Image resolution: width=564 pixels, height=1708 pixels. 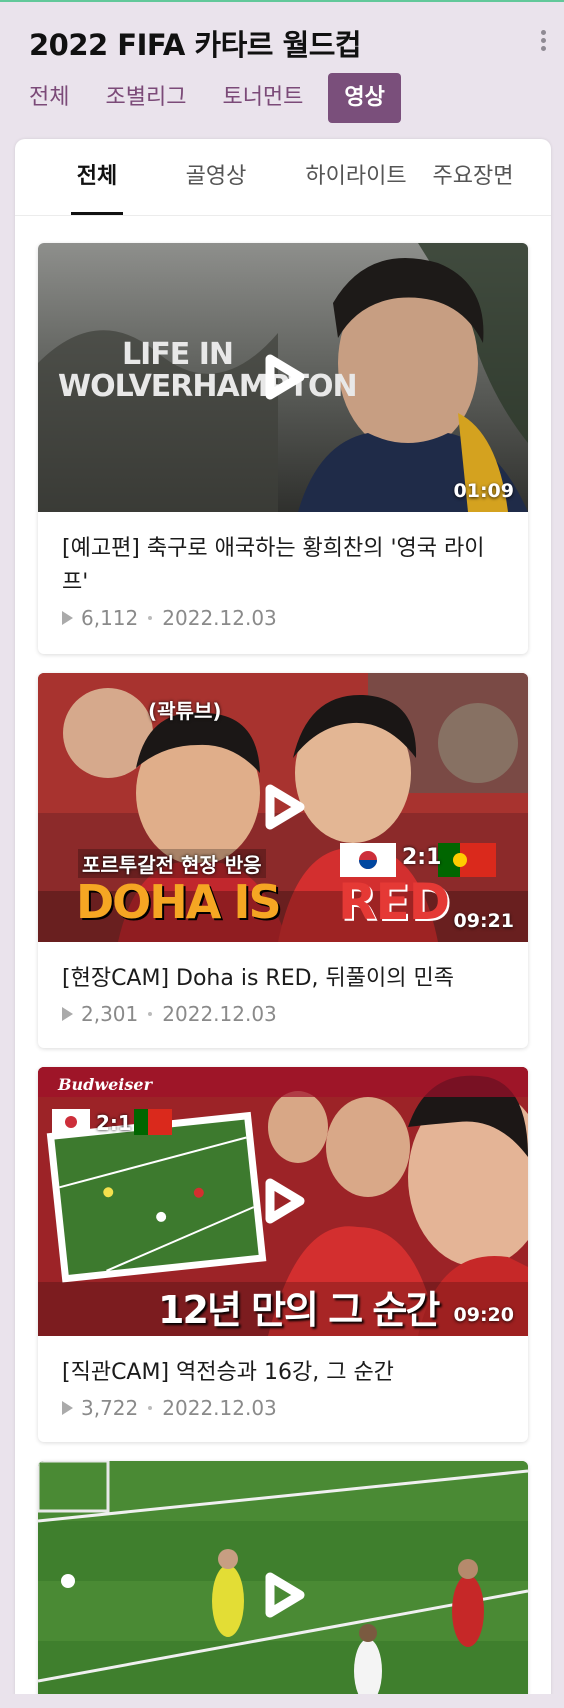 What do you see at coordinates (179, 902) in the screenshot?
I see `thumbnail-caption: DOHA IS` at bounding box center [179, 902].